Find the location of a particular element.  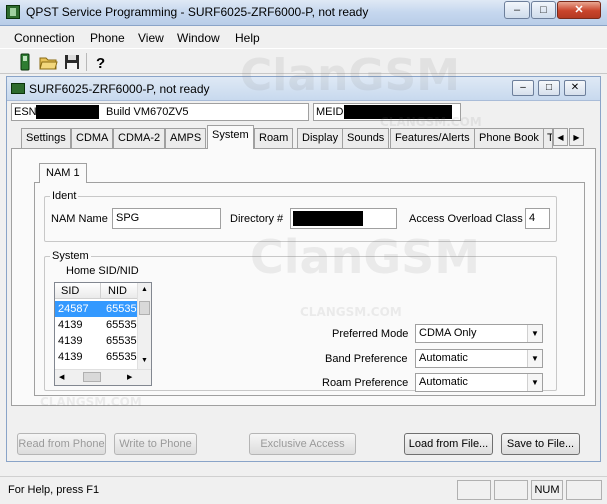

list-vertical-scrollbar: ▲ ▼ is located at coordinates (144, 326).